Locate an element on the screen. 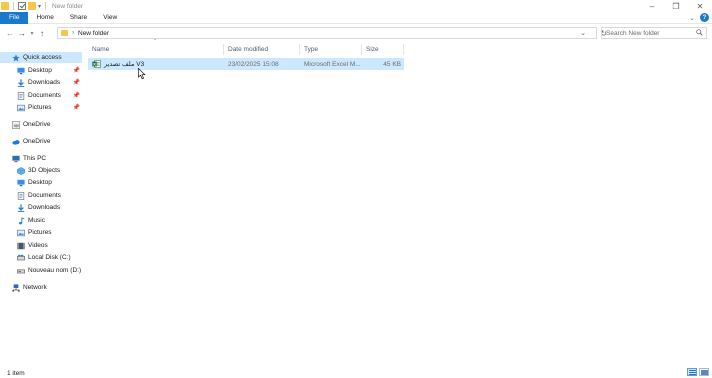  sidebar-item-pictures: Pictures 📌 is located at coordinates (41, 107).